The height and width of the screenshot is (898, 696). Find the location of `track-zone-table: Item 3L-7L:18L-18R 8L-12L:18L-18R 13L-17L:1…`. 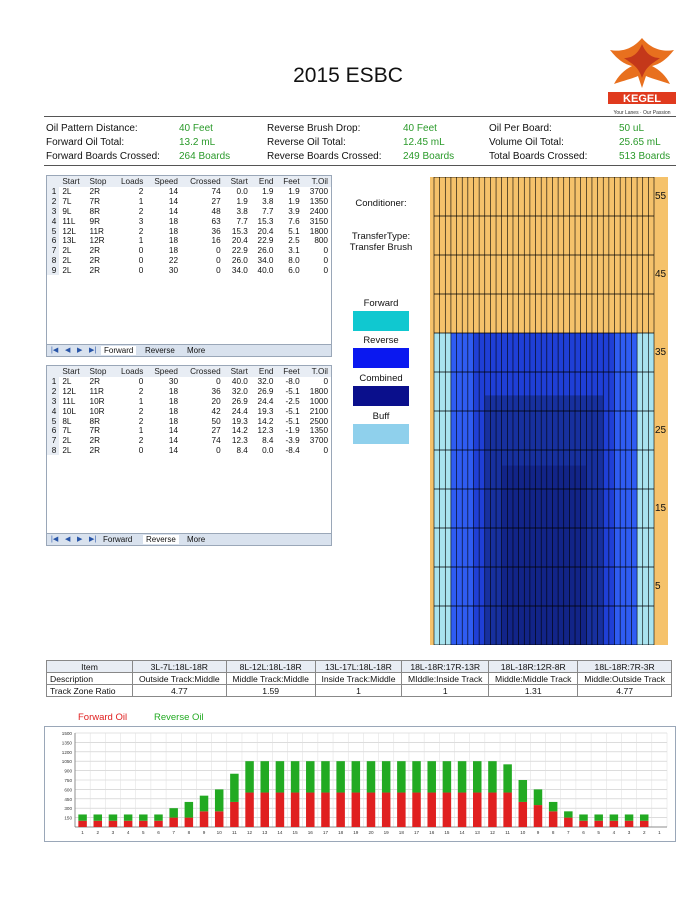

track-zone-table: Item 3L-7L:18L-18R 8L-12L:18L-18R 13L-17L:1… is located at coordinates (359, 678).